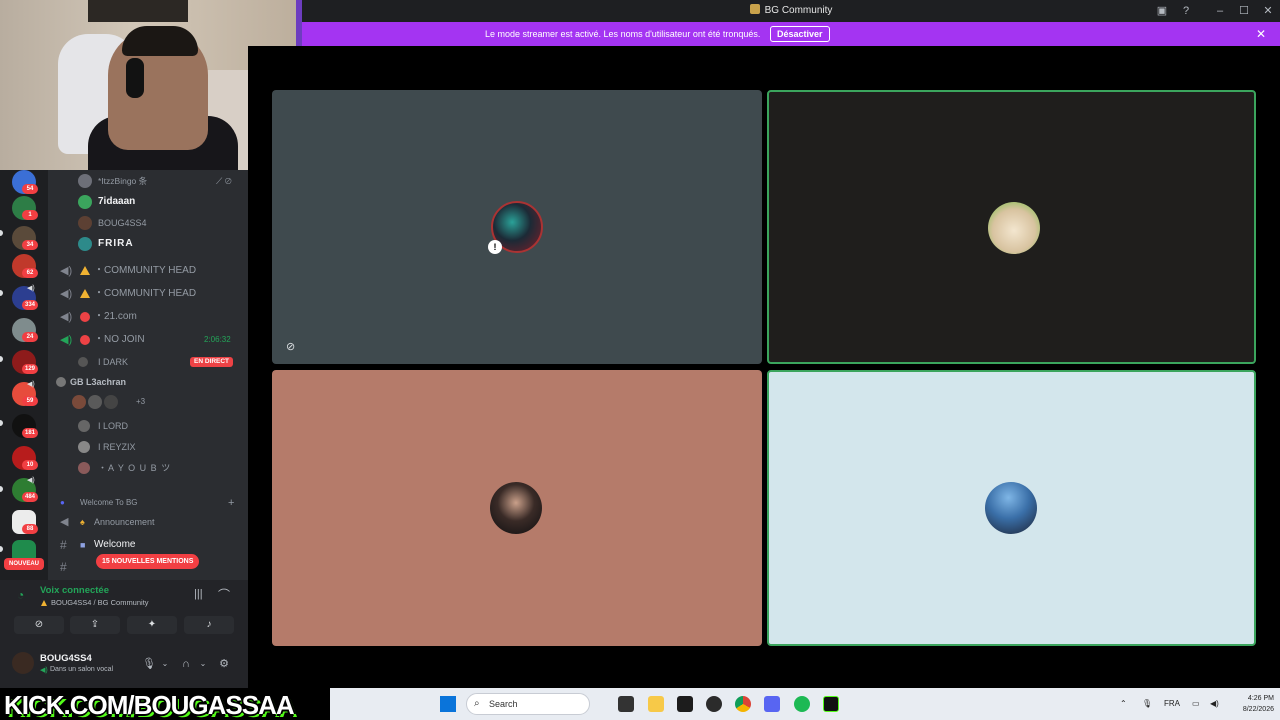 This screenshot has height=720, width=1280. I want to click on server-icon: ◀) 484, so click(25, 489).